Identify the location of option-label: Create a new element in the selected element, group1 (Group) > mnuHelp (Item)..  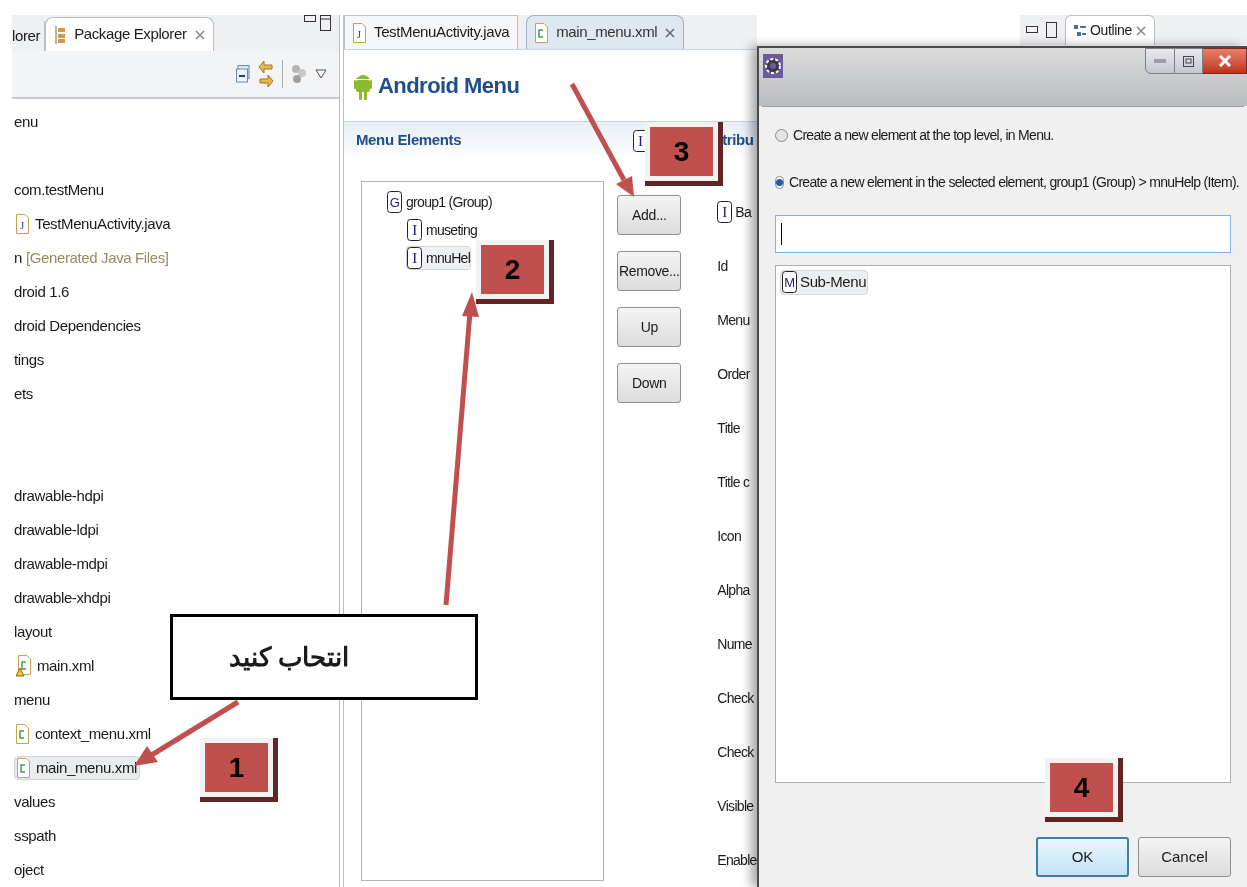
(1014, 182).